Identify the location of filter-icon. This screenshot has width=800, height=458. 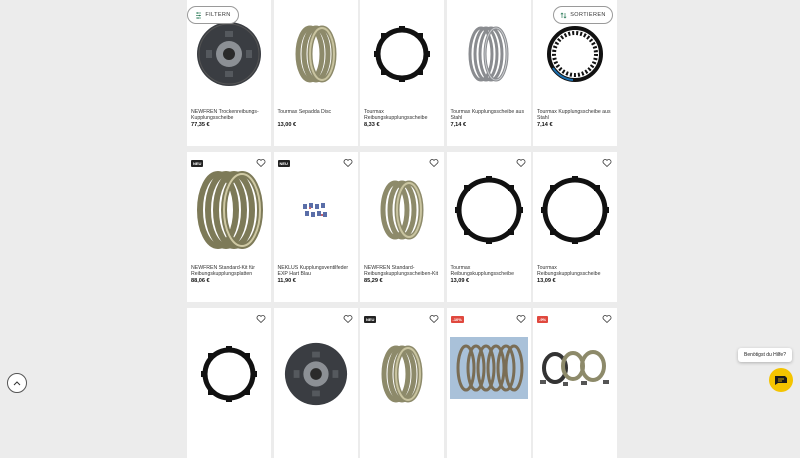
(199, 15).